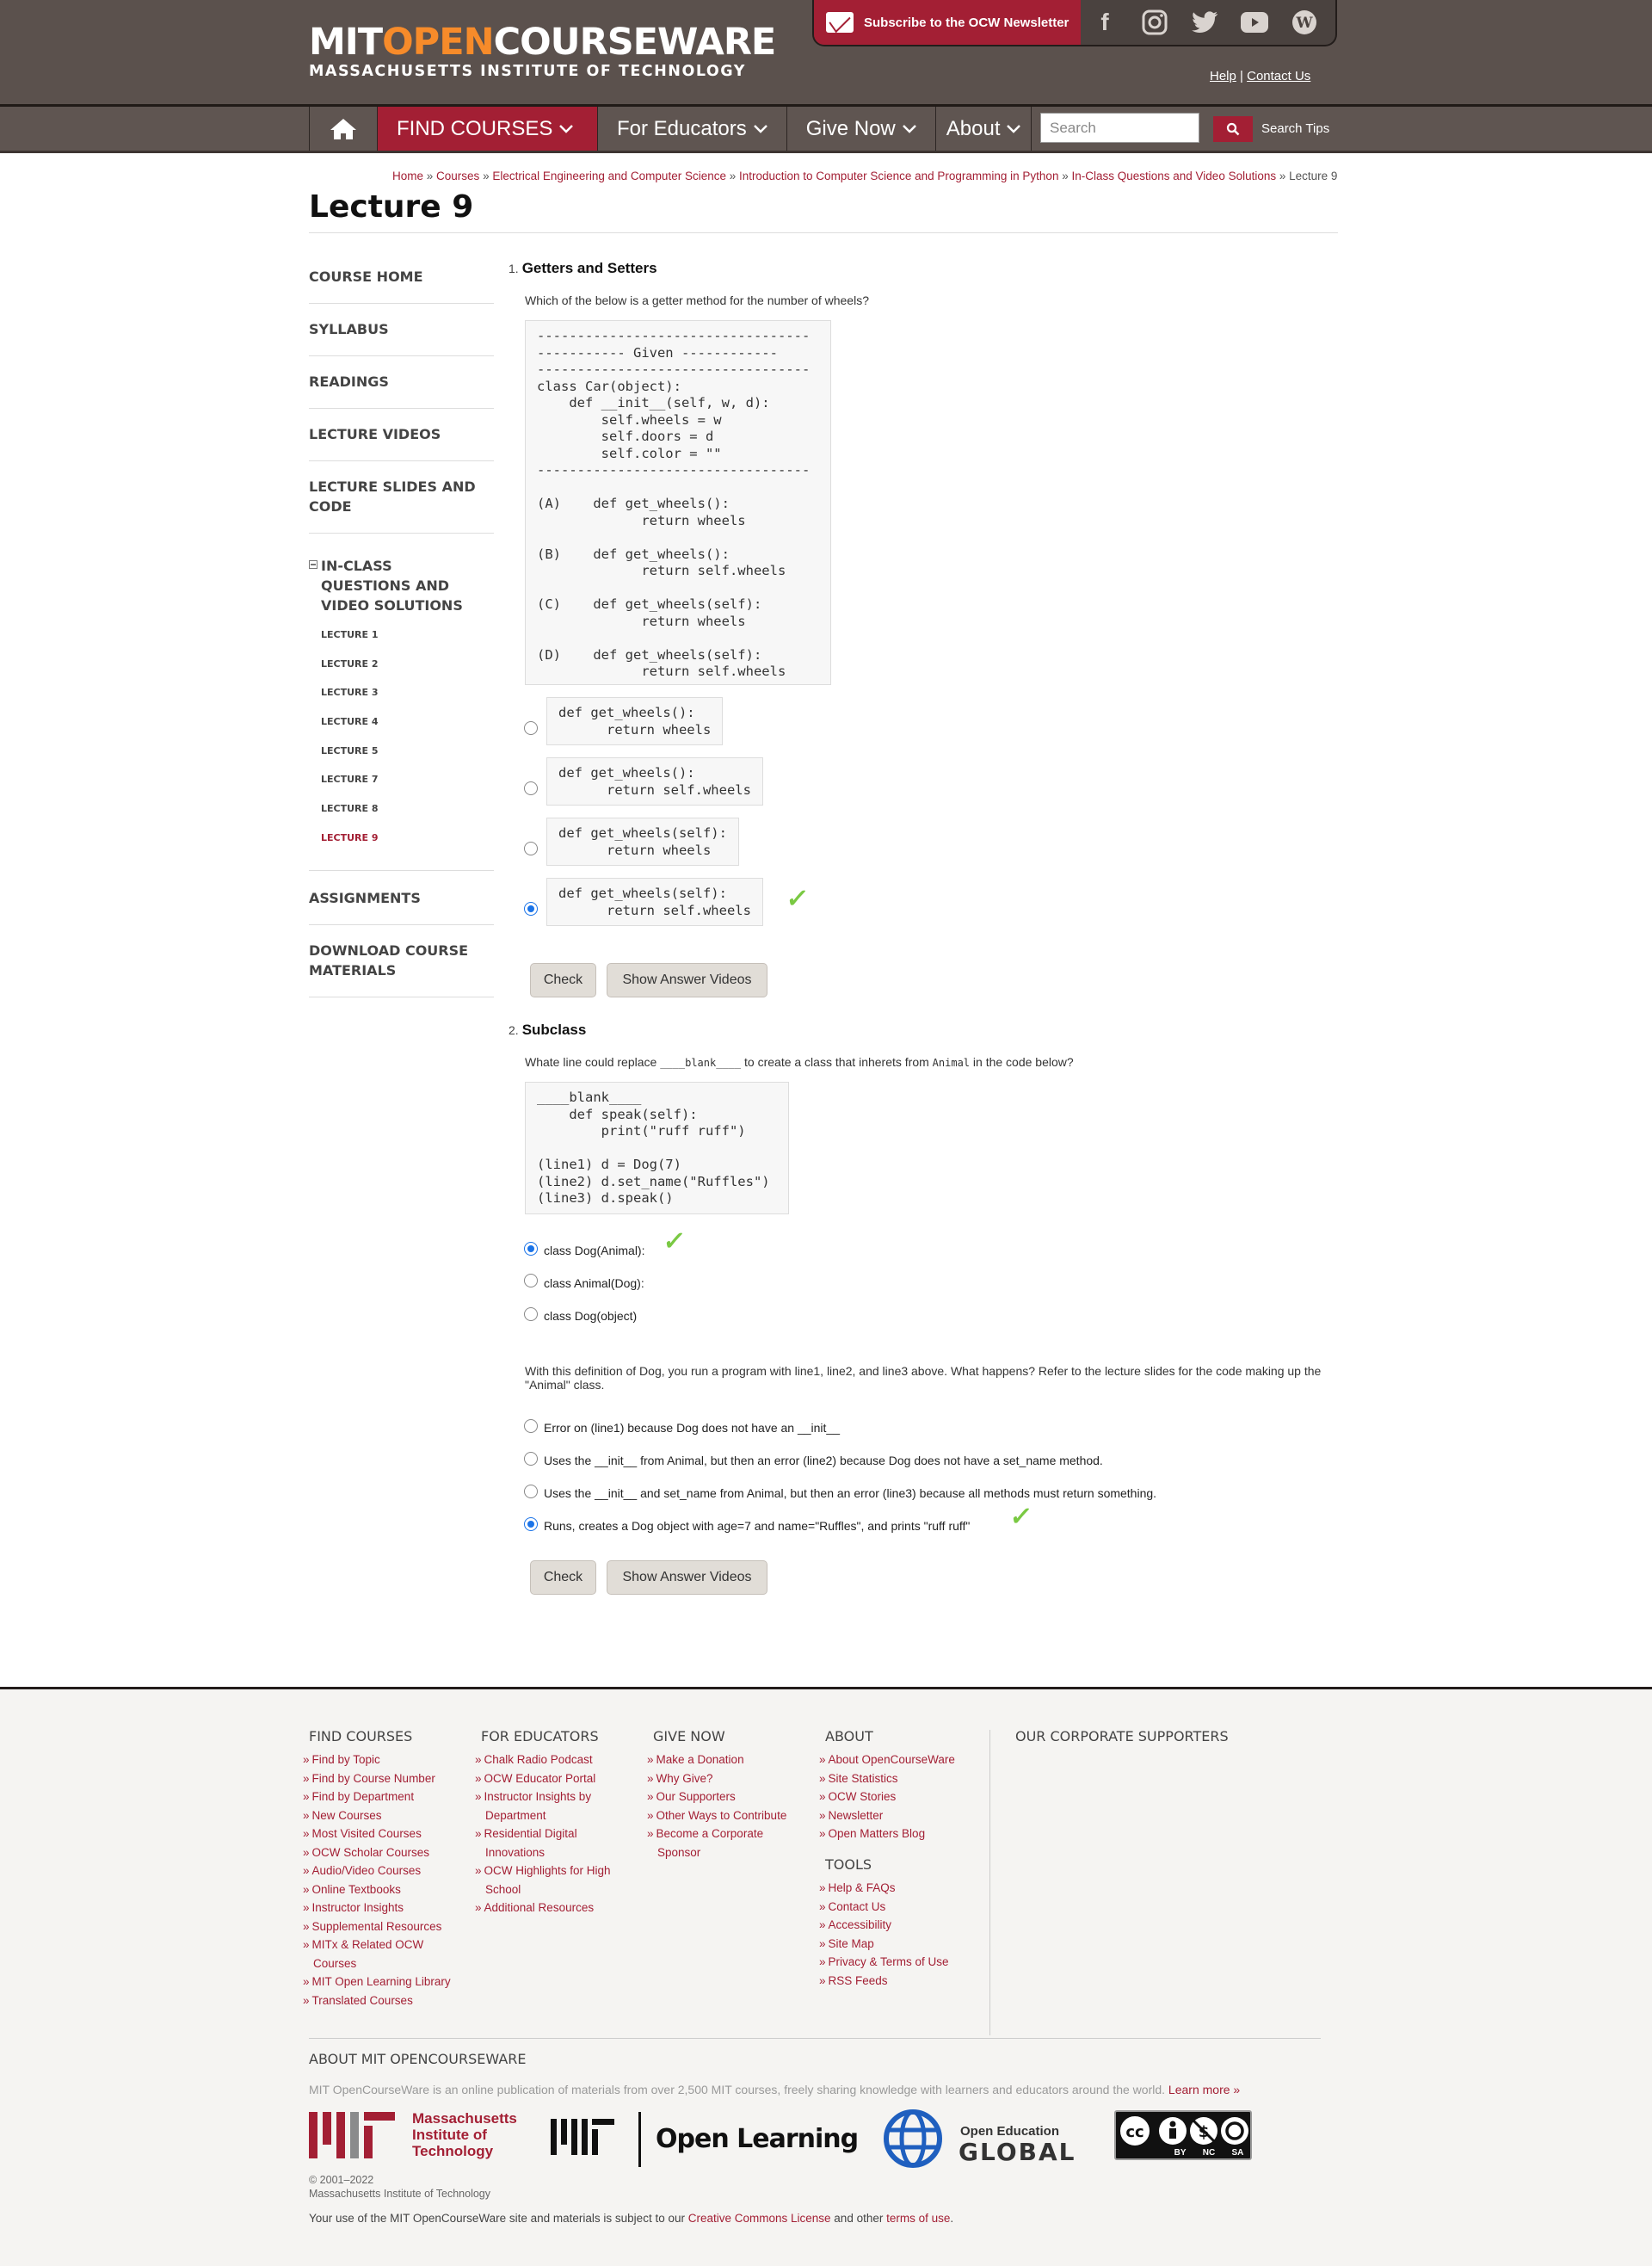 This screenshot has height=2266, width=1652. Describe the element at coordinates (696, 1796) in the screenshot. I see `footer-link: Our Supporters` at that location.